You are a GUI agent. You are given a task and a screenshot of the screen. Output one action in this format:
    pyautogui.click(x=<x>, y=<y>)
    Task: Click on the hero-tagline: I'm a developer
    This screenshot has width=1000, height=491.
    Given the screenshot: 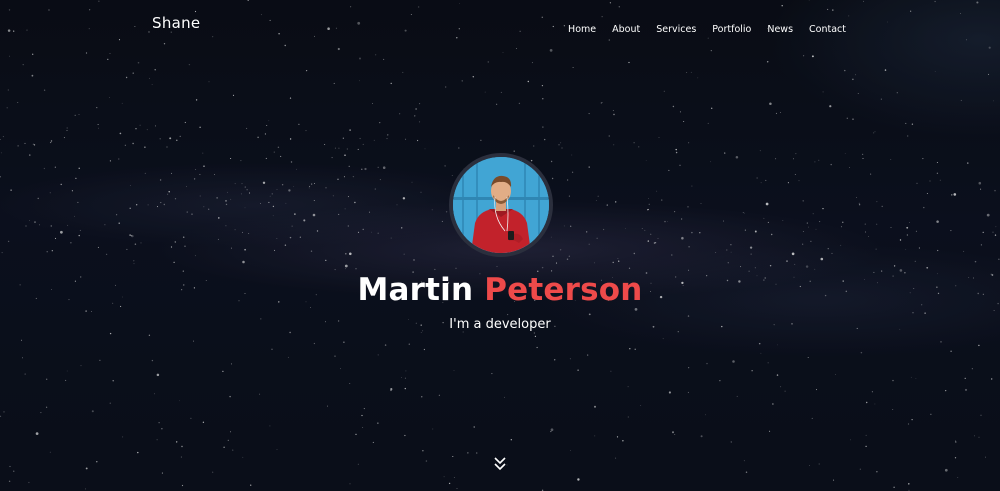 What is the action you would take?
    pyautogui.click(x=500, y=324)
    